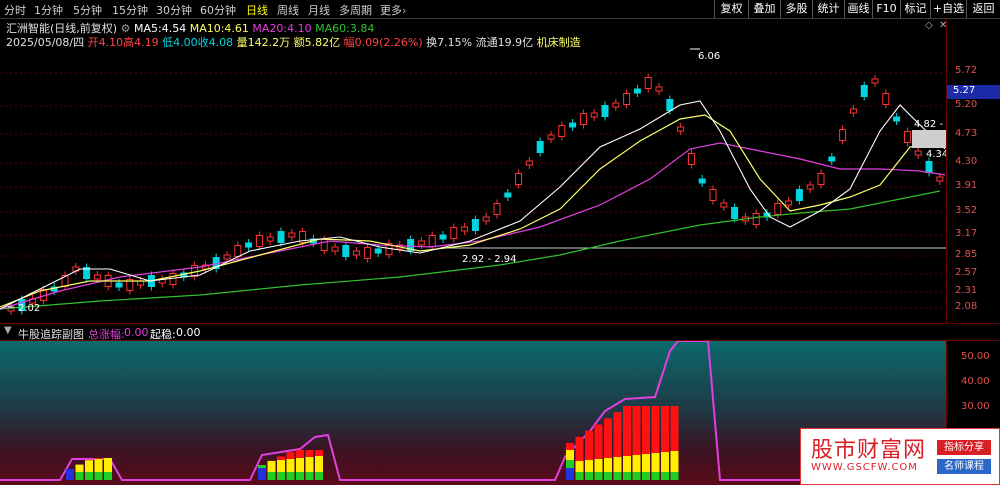 The width and height of the screenshot is (1000, 485). Describe the element at coordinates (8, 330) in the screenshot. I see `chevron-down-icon: ▼` at that location.